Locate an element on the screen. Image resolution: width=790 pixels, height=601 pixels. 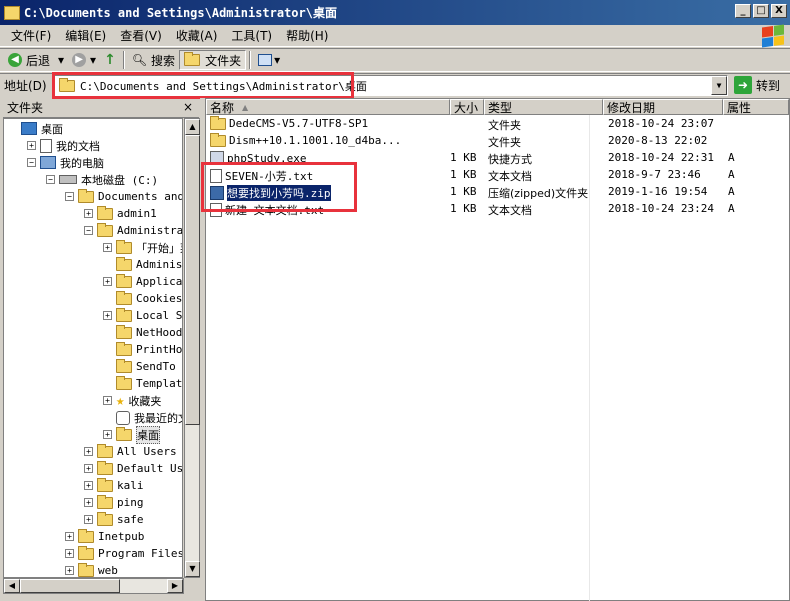
file-row: phpStudy.exe 1 KB 快捷方式 2018-10-24 22:31 A is located at coordinates (497, 158).